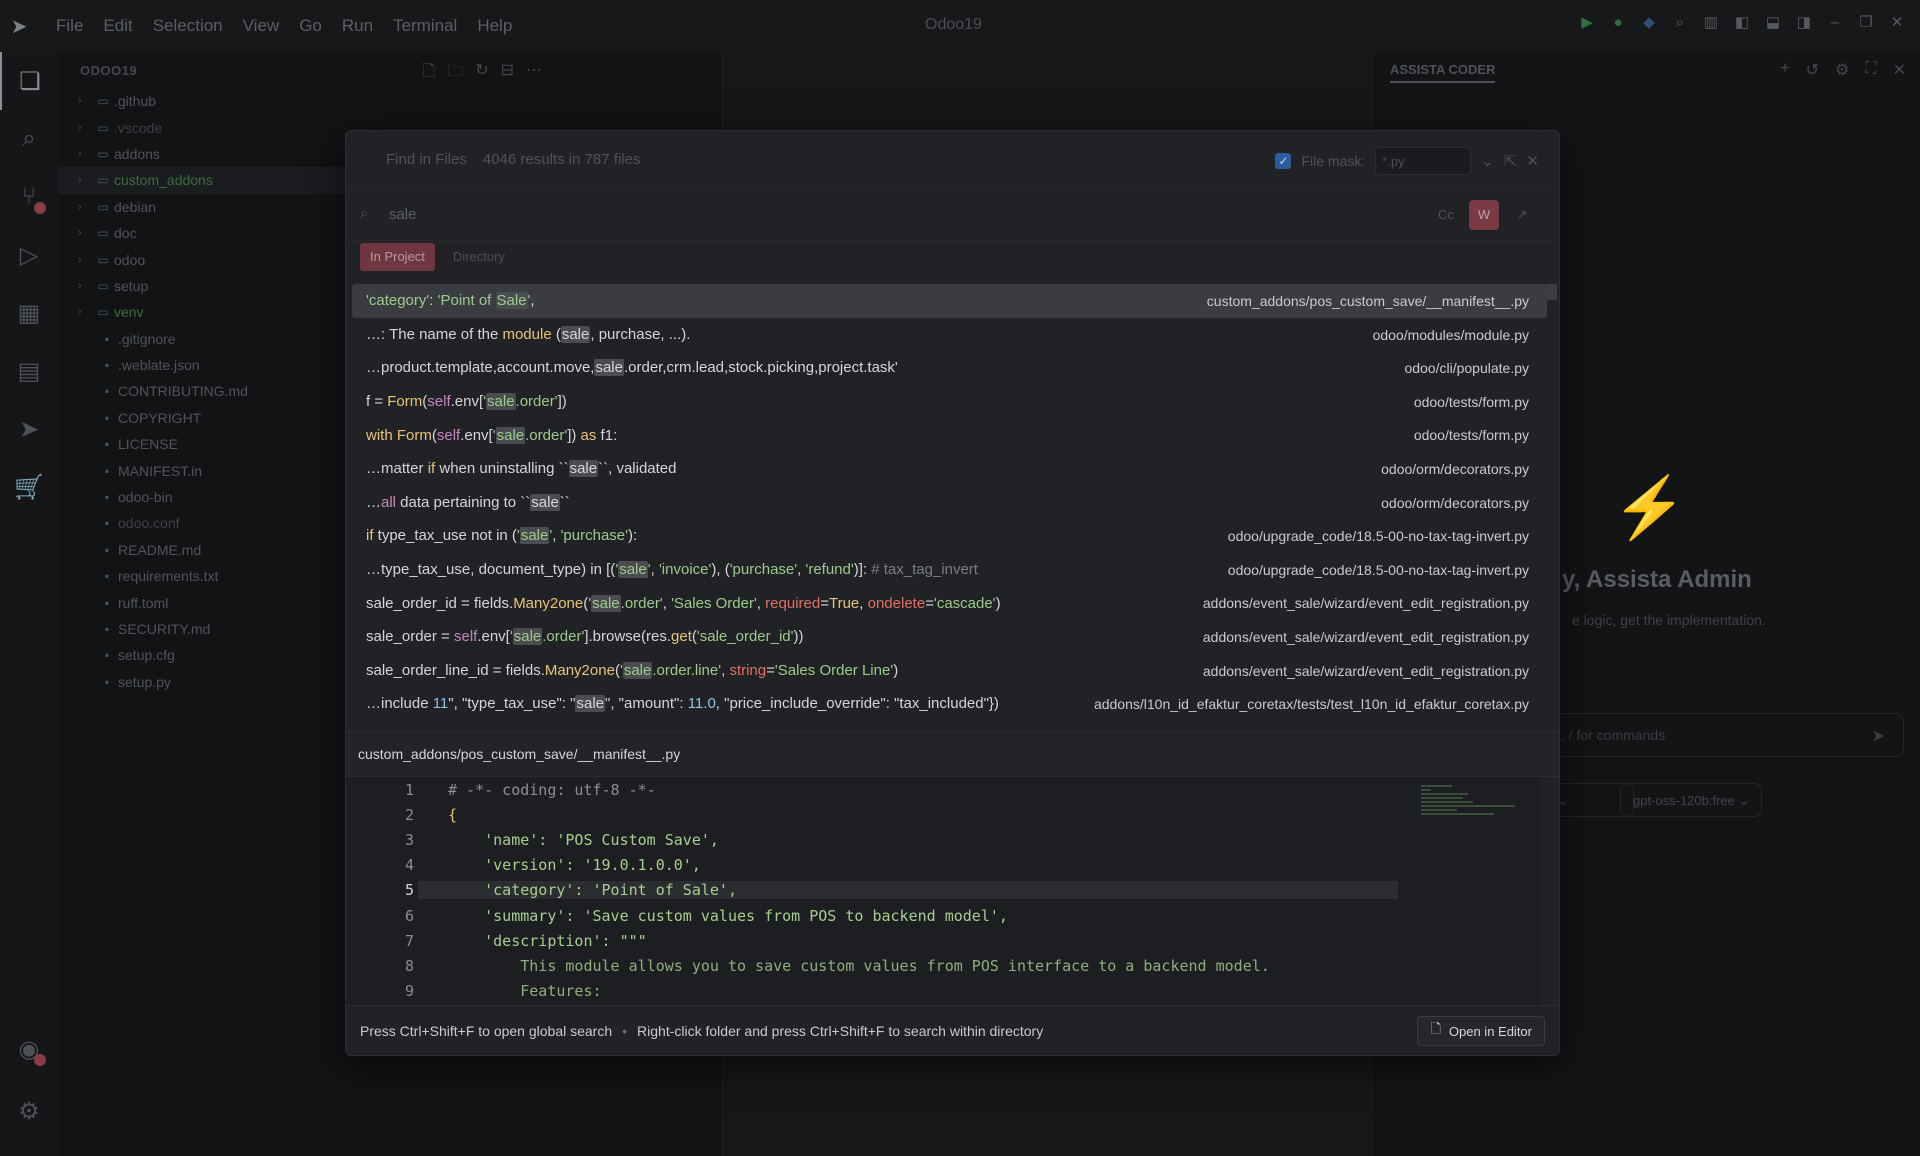 This screenshot has height=1156, width=1920. Describe the element at coordinates (1333, 161) in the screenshot. I see `file-mask-label: File mask:` at that location.